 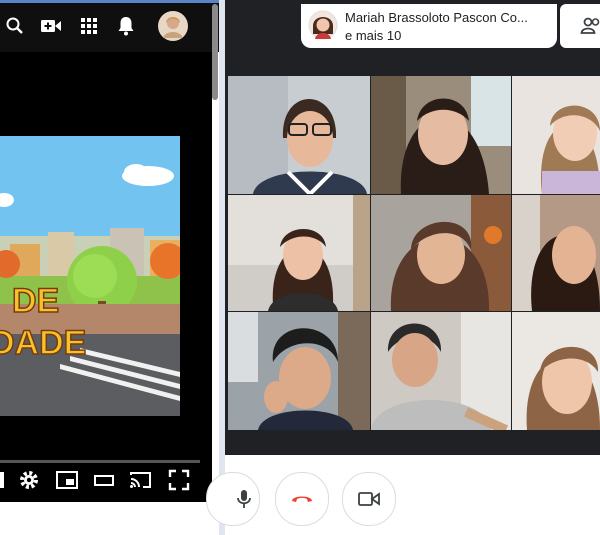 I want to click on page-scrollbar-thumb, so click(x=215, y=52).